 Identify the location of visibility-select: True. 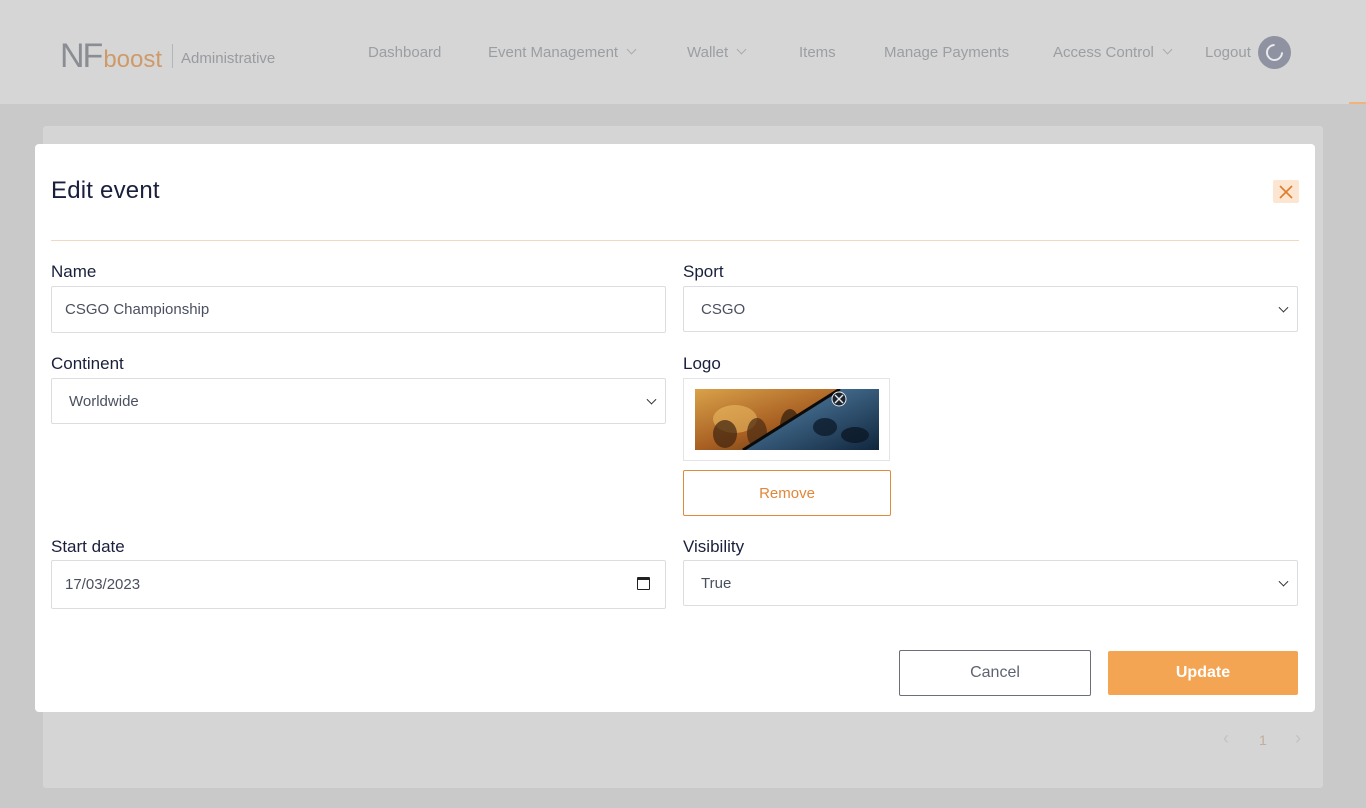
(990, 583).